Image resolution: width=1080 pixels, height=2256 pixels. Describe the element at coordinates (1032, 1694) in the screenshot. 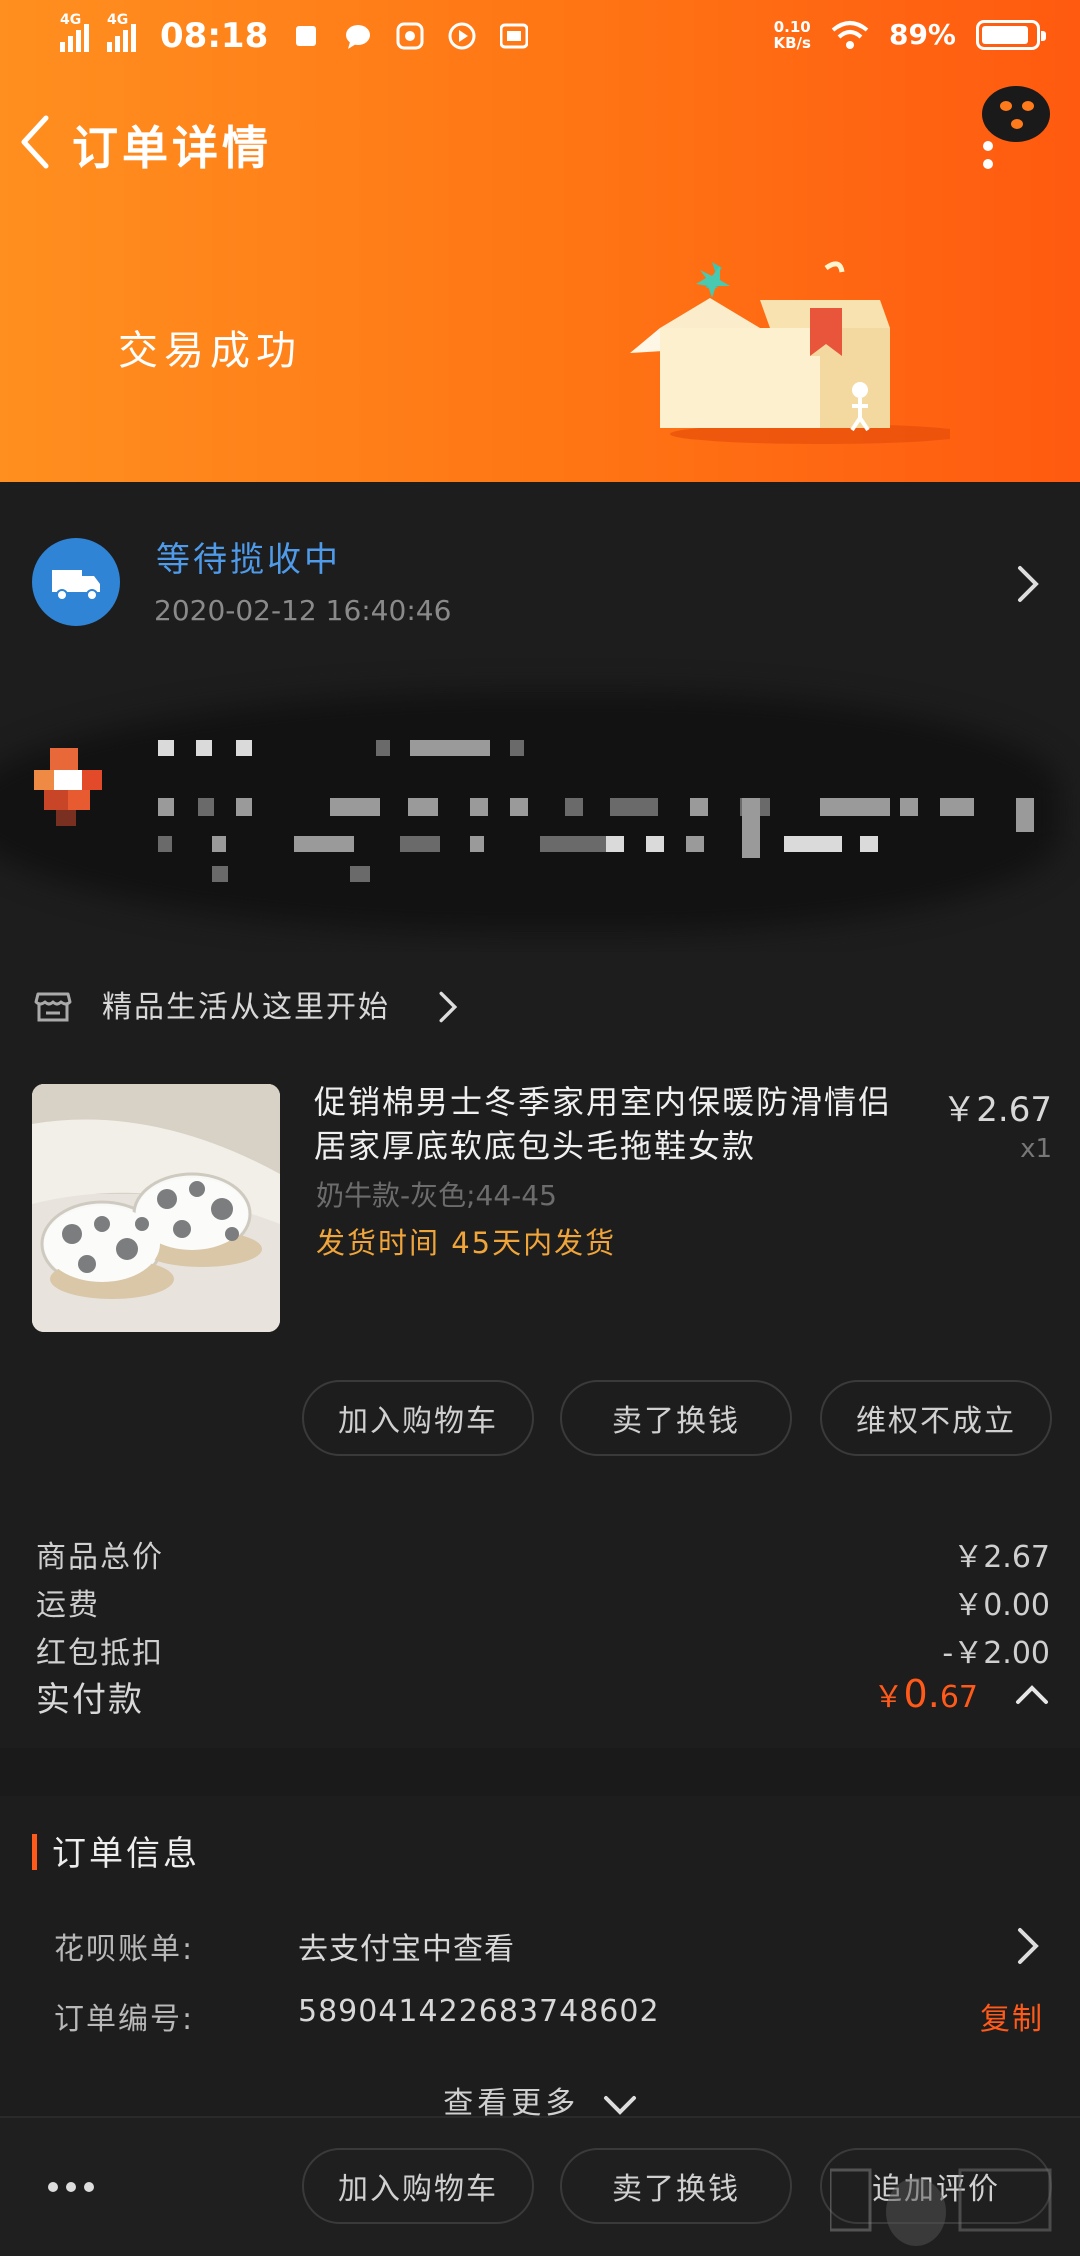

I see `chevron-up-icon` at that location.